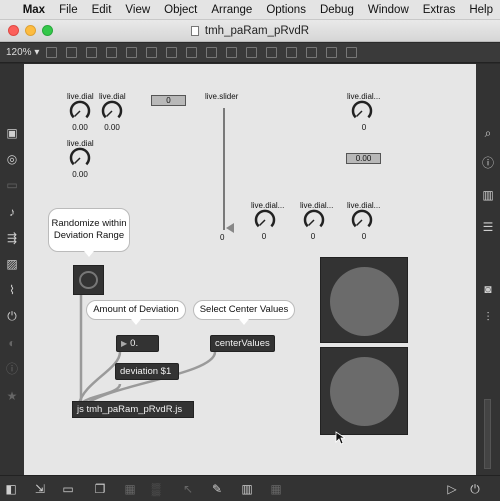 This screenshot has width=500, height=501. Describe the element at coordinates (222, 96) in the screenshot. I see `slider-label: live.slider` at that location.